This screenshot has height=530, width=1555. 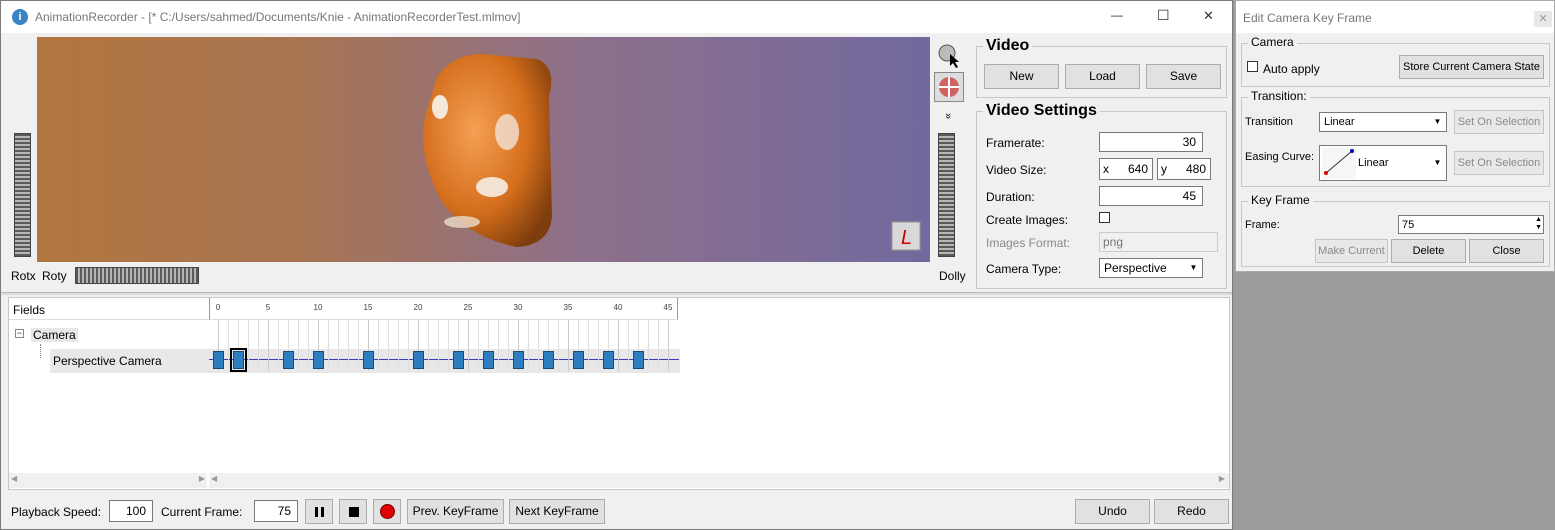 I want to click on maximize-button: ☐, so click(x=1163, y=15).